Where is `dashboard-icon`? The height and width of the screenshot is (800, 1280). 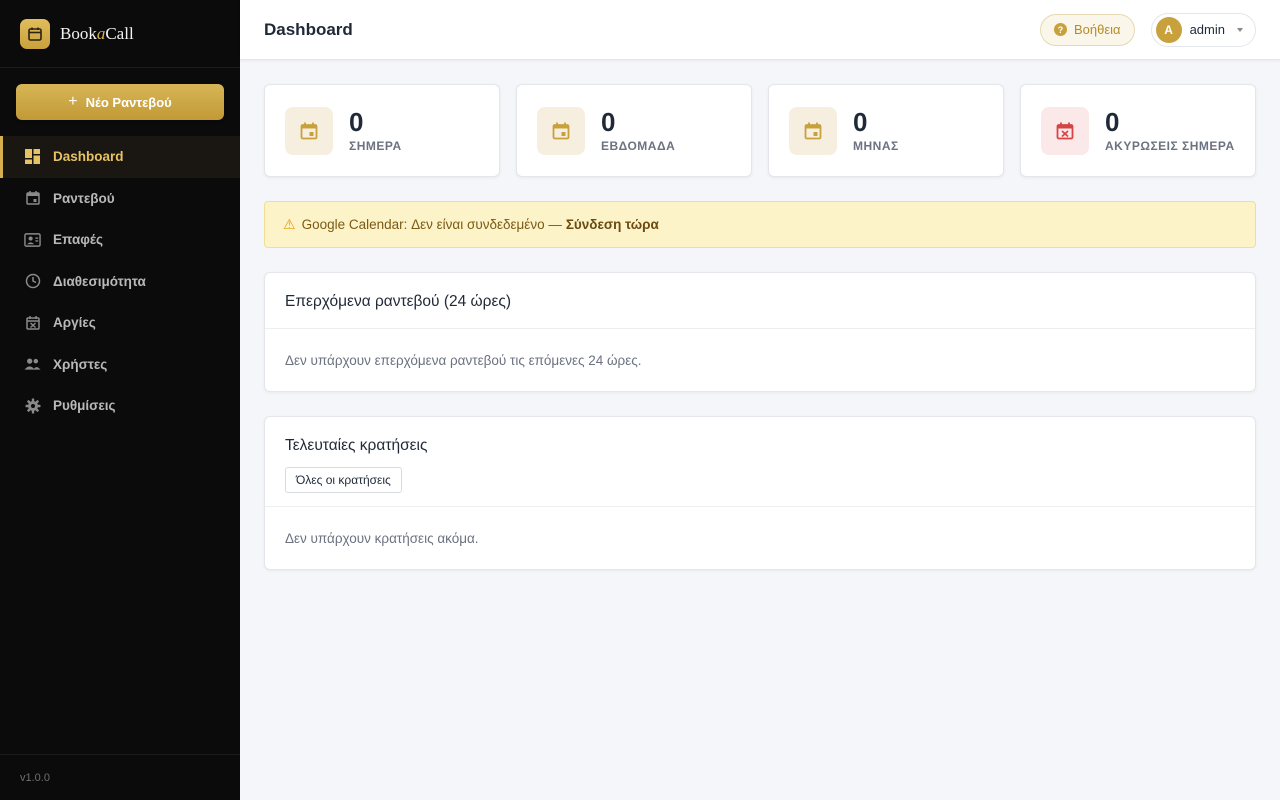 dashboard-icon is located at coordinates (32, 156).